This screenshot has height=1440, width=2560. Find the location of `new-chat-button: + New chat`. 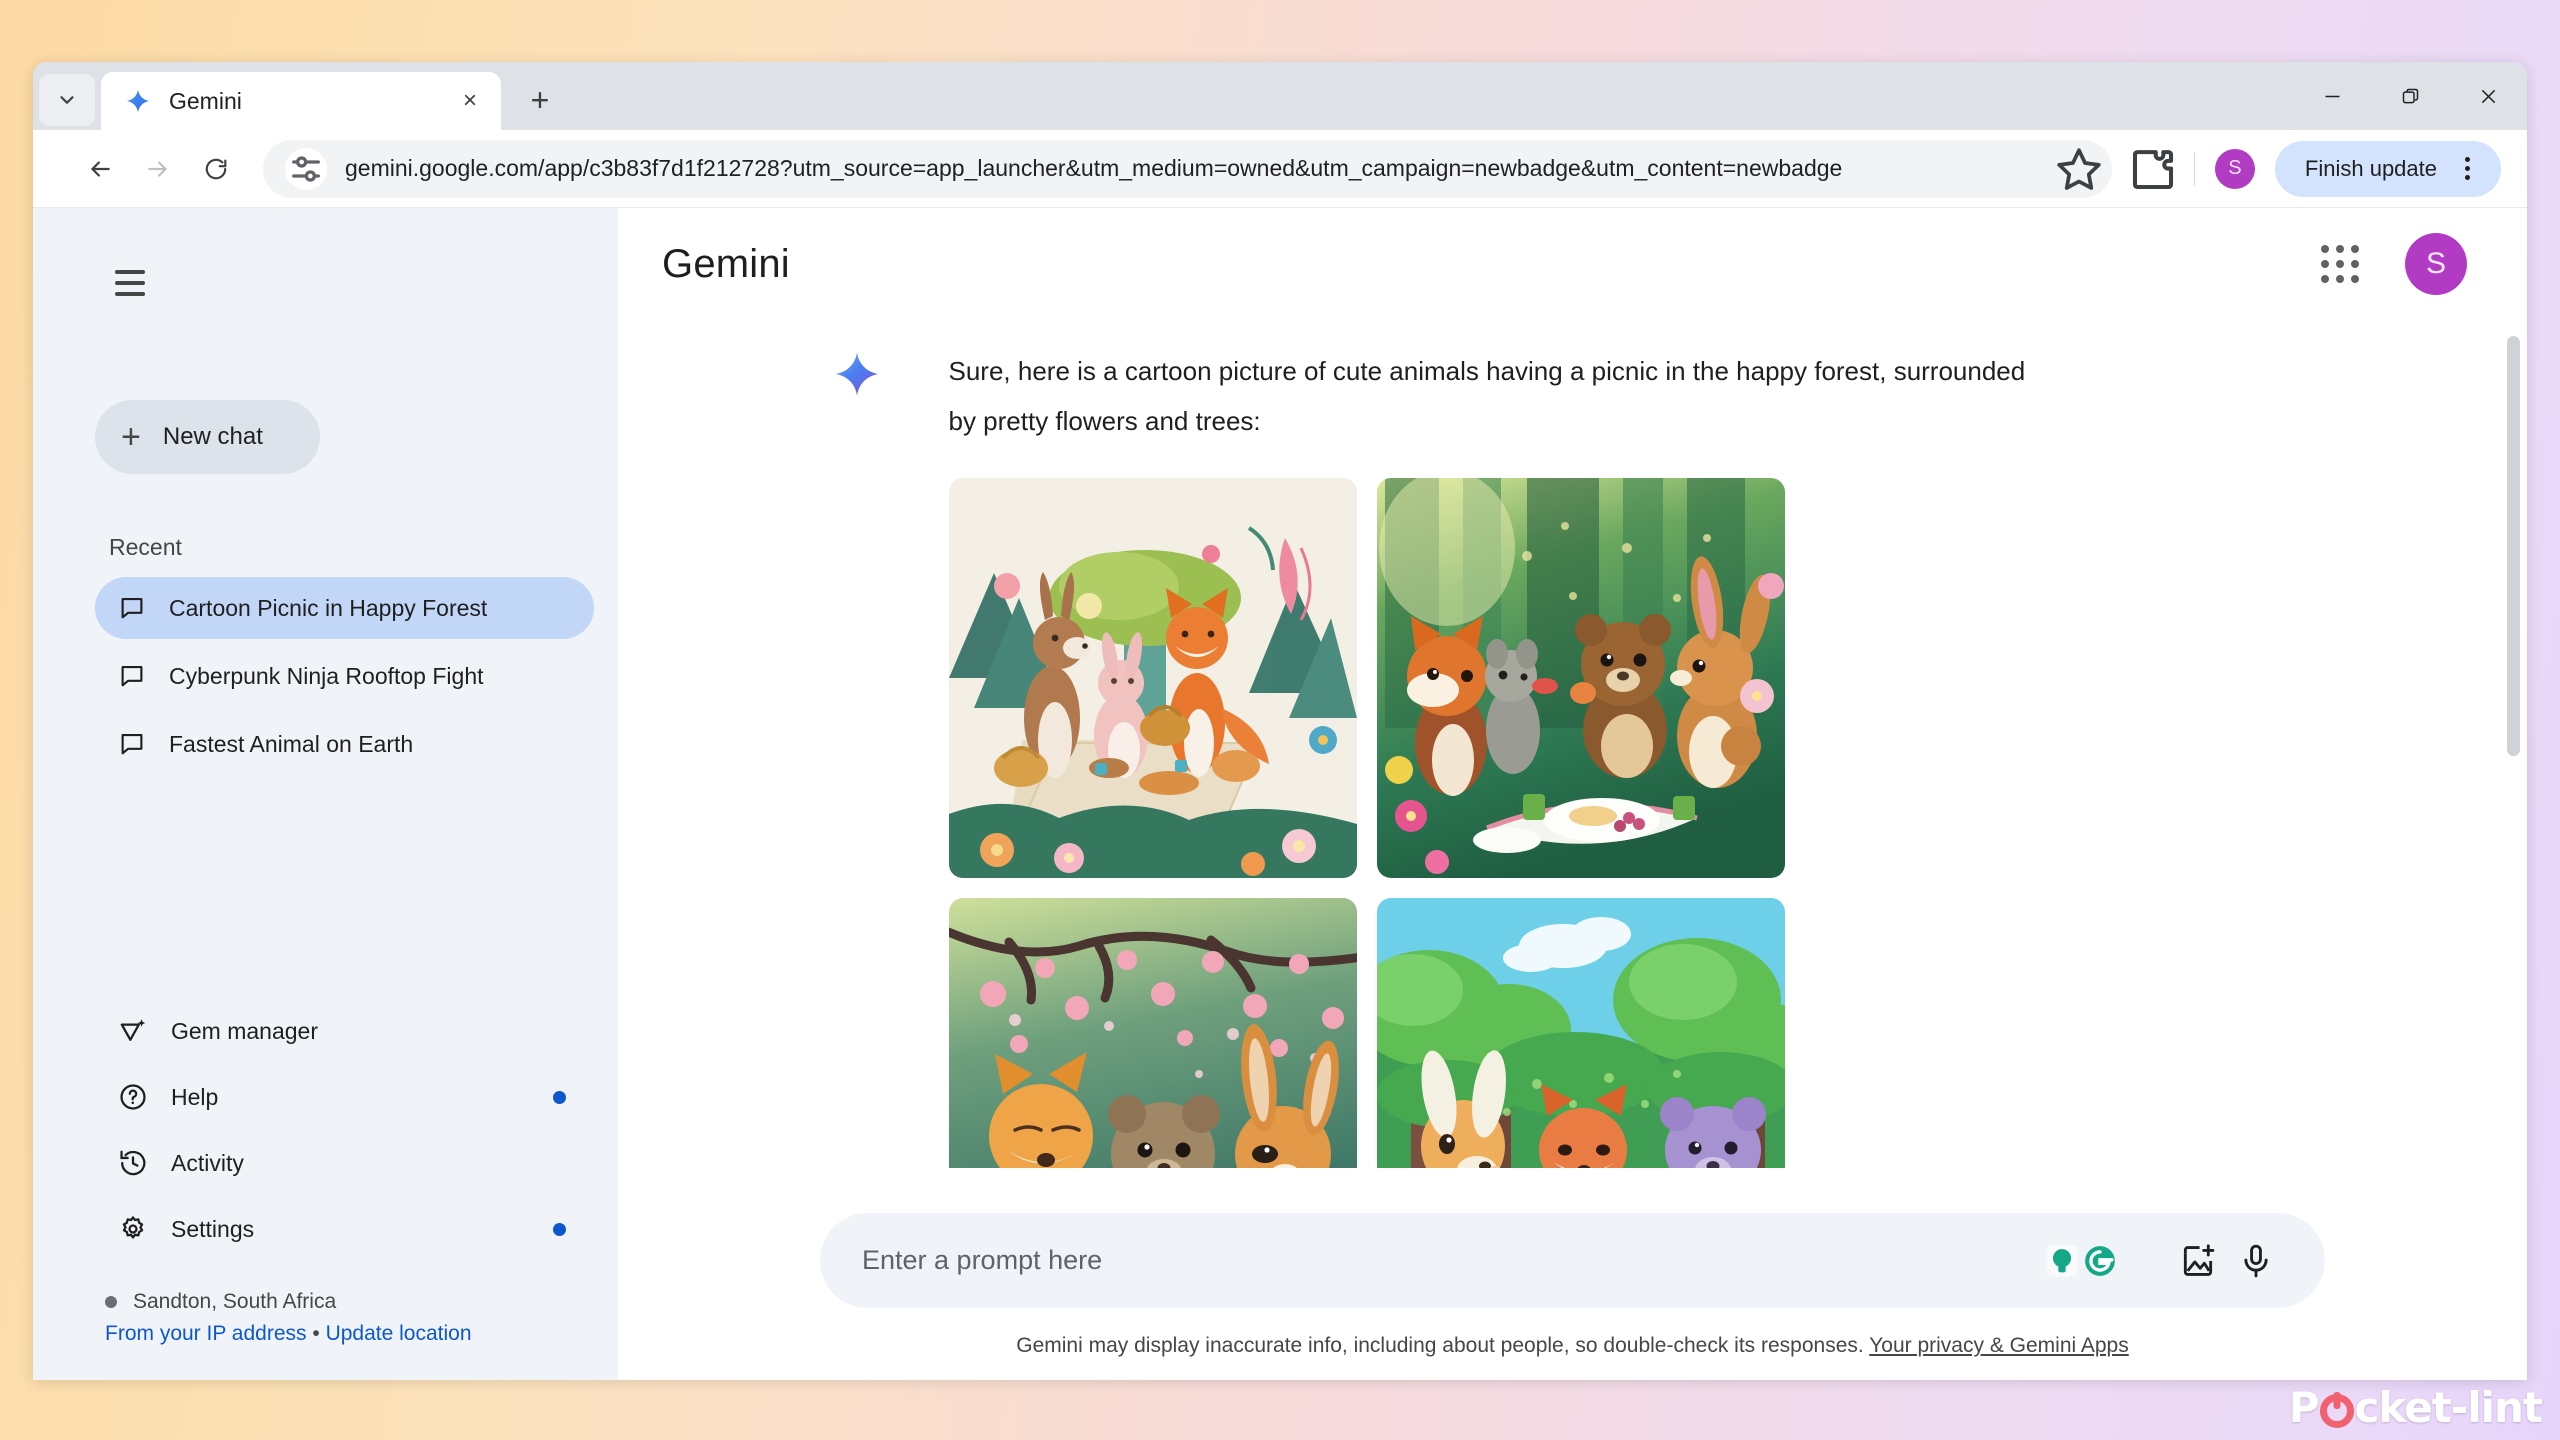

new-chat-button: + New chat is located at coordinates (207, 437).